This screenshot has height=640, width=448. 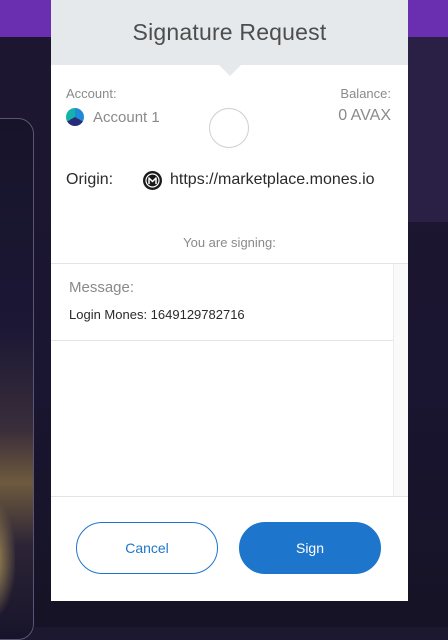 What do you see at coordinates (364, 115) in the screenshot?
I see `balance-value: 0 AVAX` at bounding box center [364, 115].